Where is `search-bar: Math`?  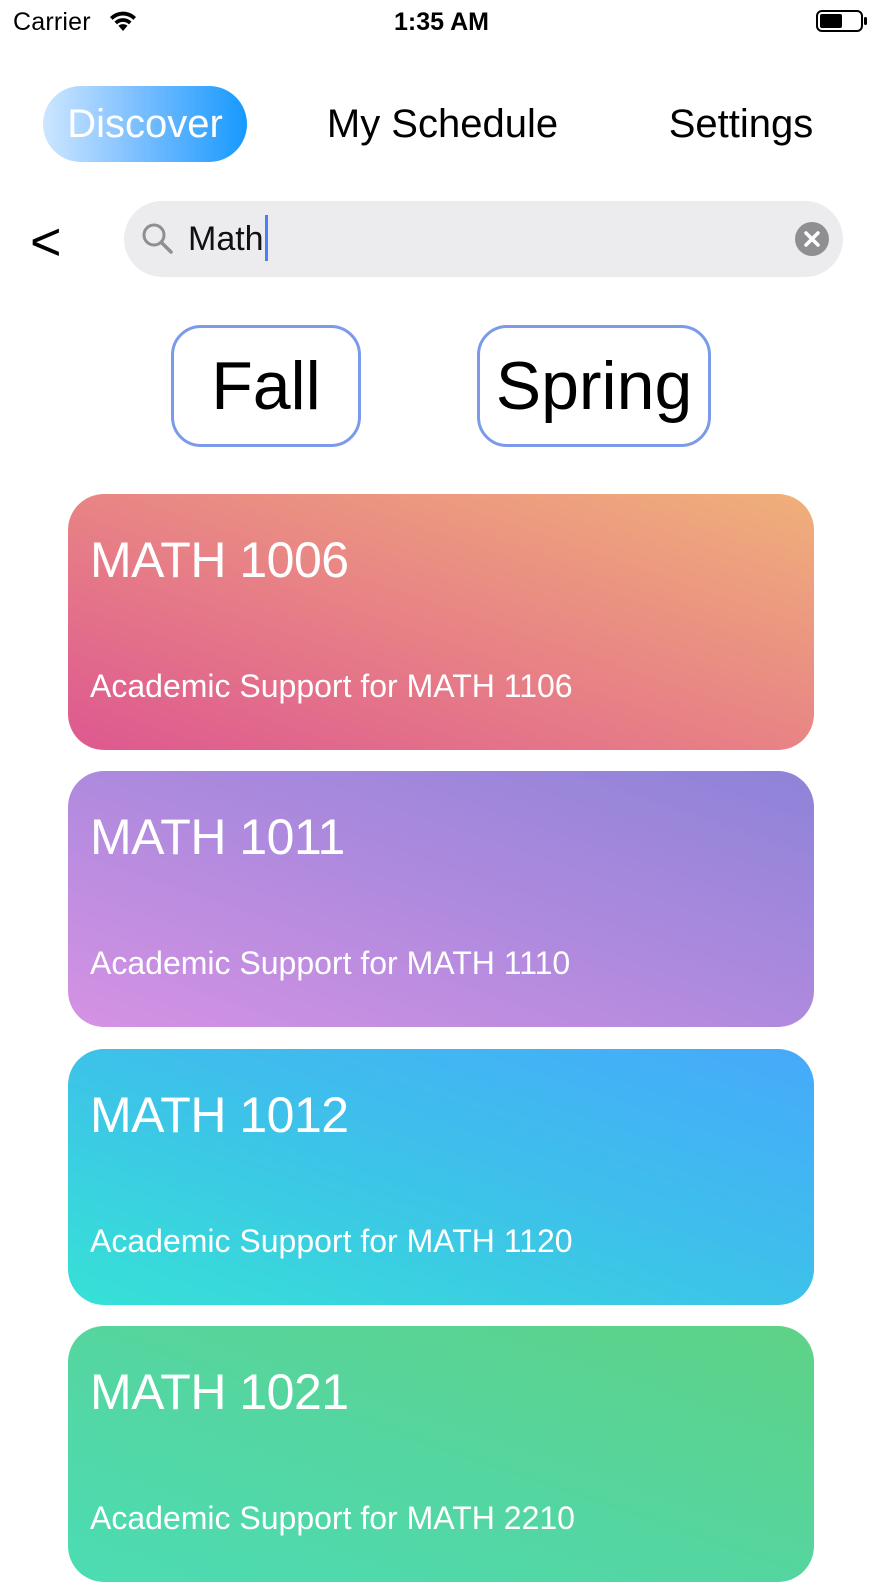
search-bar: Math is located at coordinates (483, 239).